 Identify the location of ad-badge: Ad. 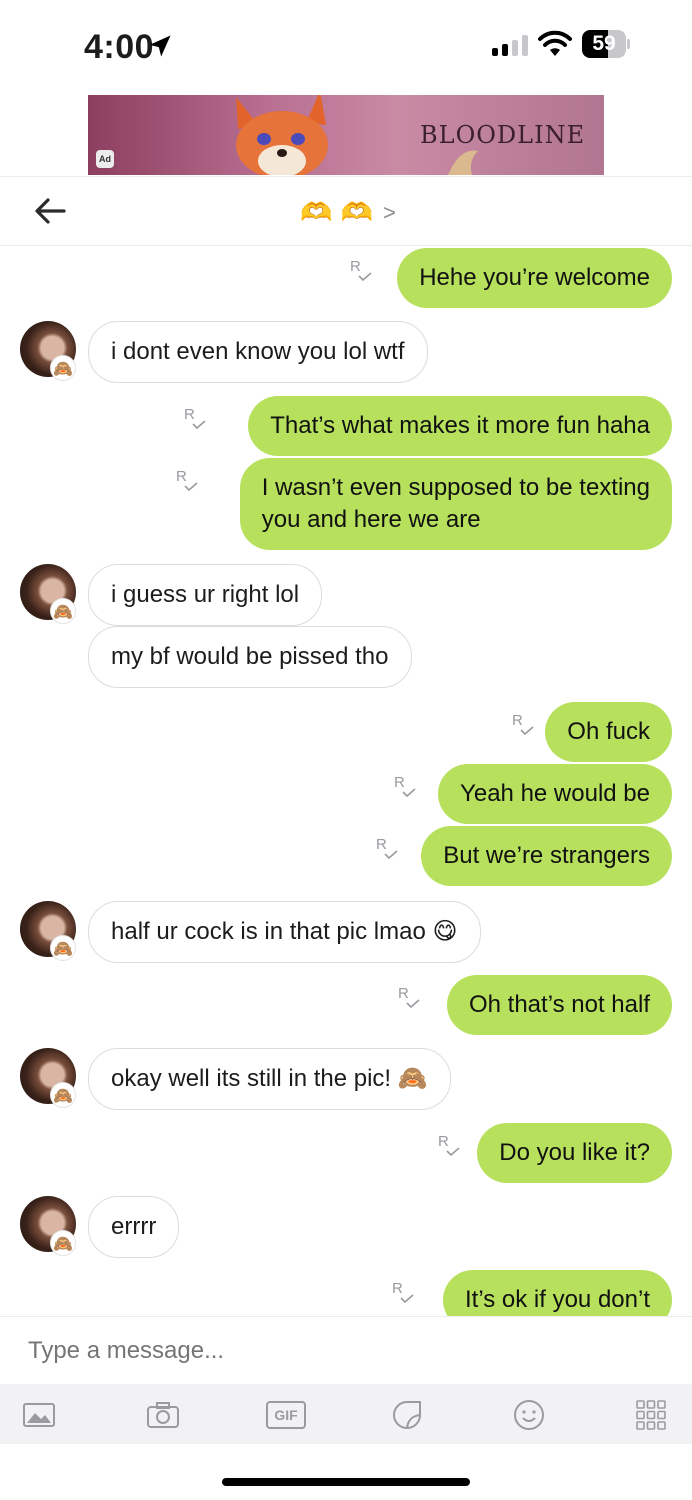
(105, 159).